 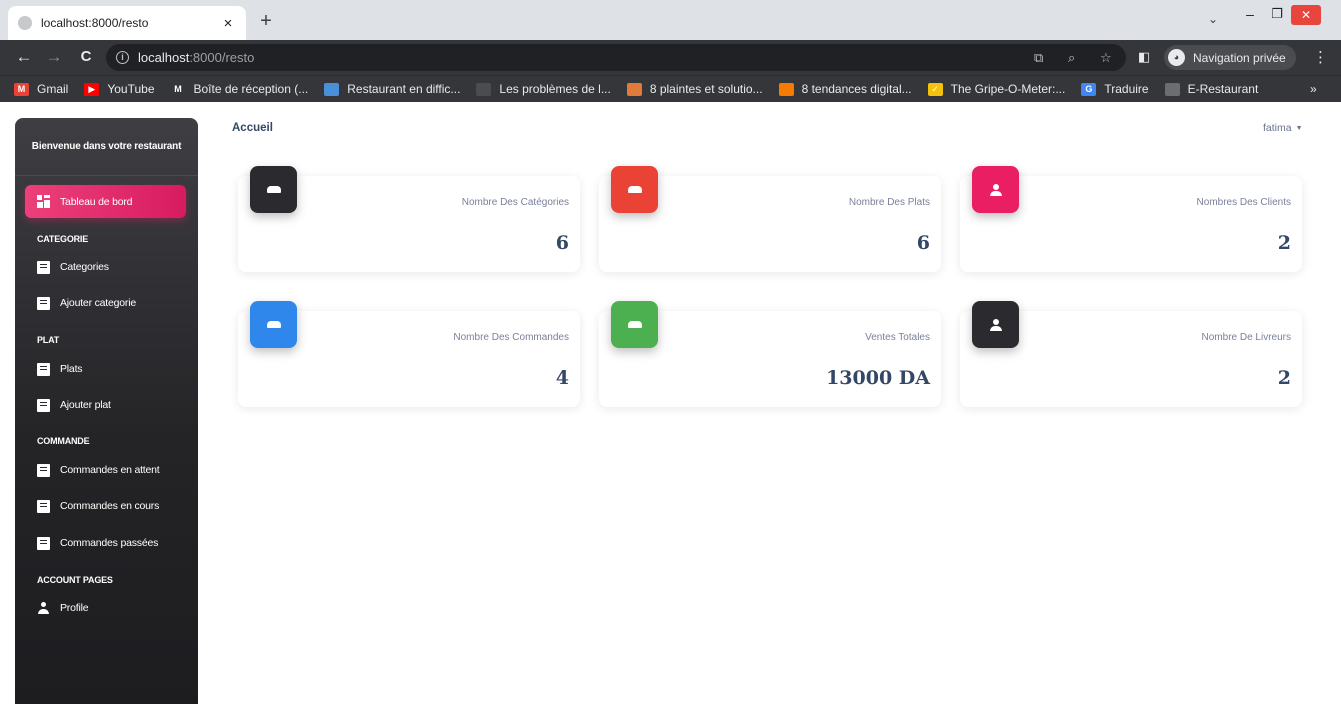 I want to click on translate-icon: ⧉, so click(x=1038, y=58).